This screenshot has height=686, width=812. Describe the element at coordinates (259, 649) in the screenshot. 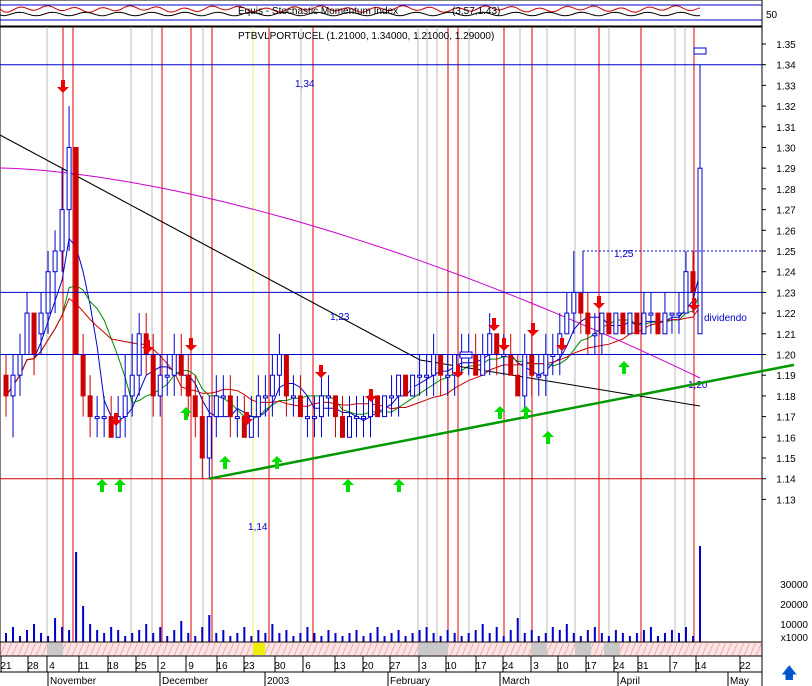

I see `year-marker-block` at that location.